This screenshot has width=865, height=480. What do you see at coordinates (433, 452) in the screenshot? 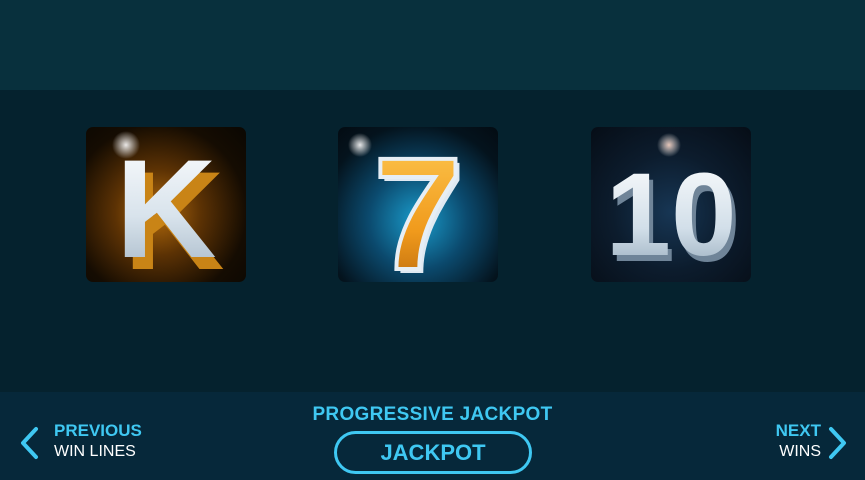
I see `jackpot-pill: JACKPOT` at bounding box center [433, 452].